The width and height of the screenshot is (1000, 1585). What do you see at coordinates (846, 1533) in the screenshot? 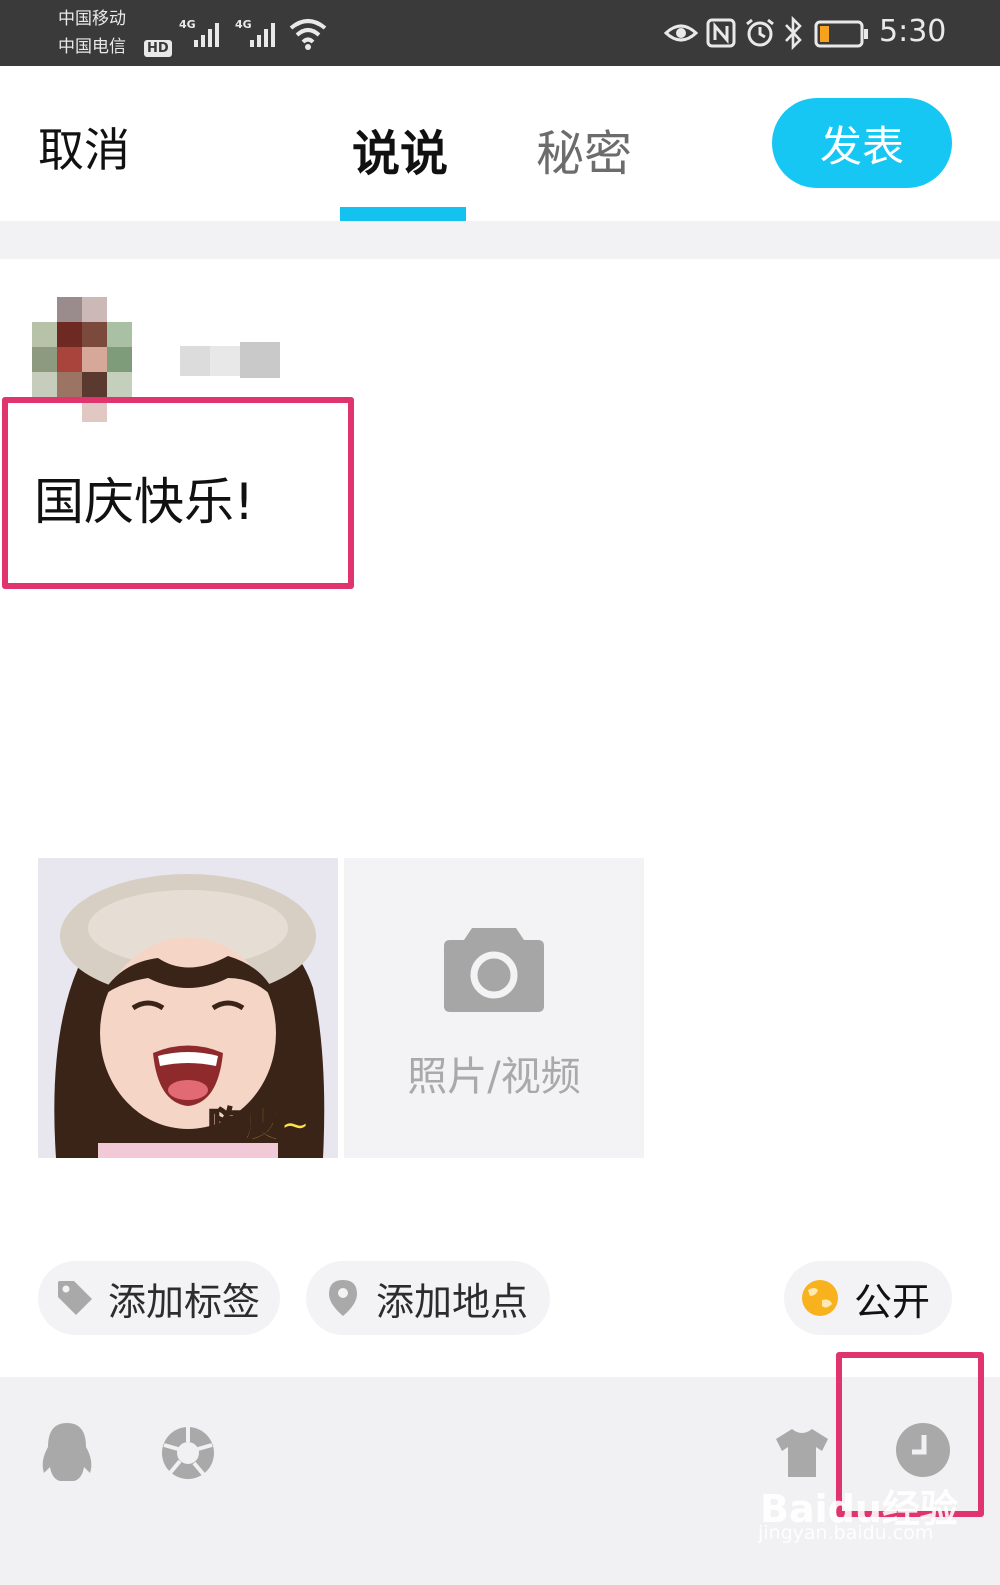
I see `baidu-watermark-url: jingyan.baidu.com` at bounding box center [846, 1533].